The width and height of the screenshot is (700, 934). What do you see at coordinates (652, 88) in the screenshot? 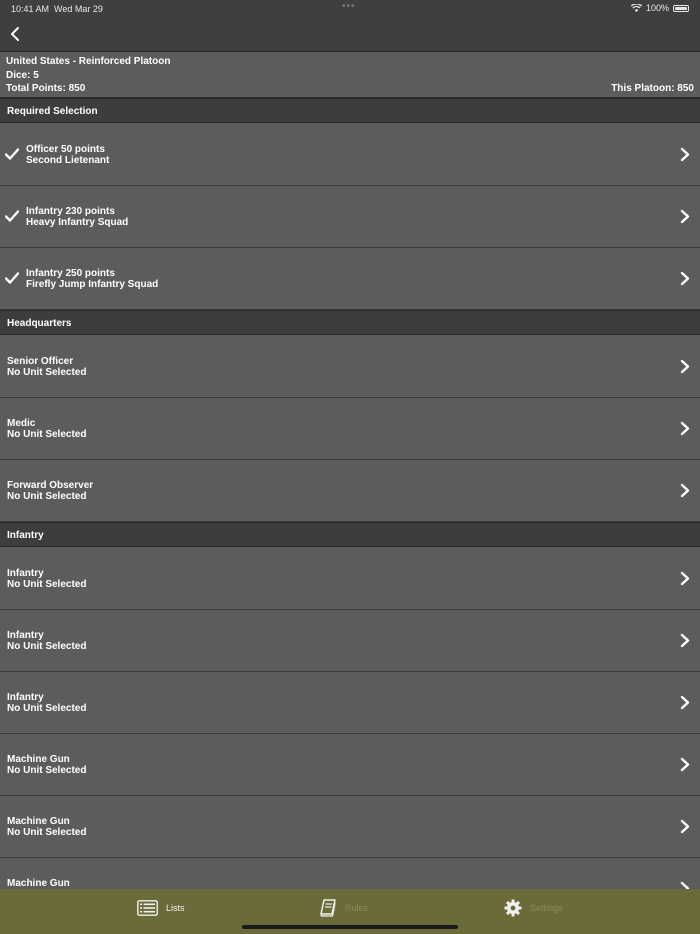
I see `this-platoon-points: This Platoon: 850` at bounding box center [652, 88].